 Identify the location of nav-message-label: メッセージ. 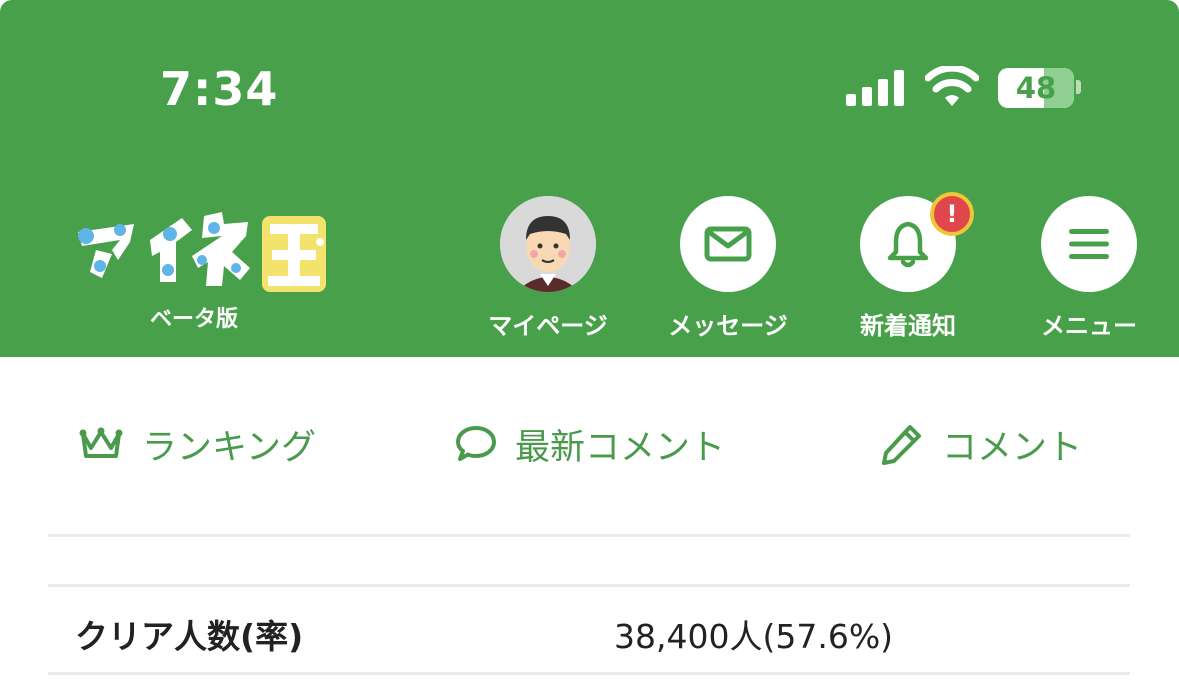
(728, 326).